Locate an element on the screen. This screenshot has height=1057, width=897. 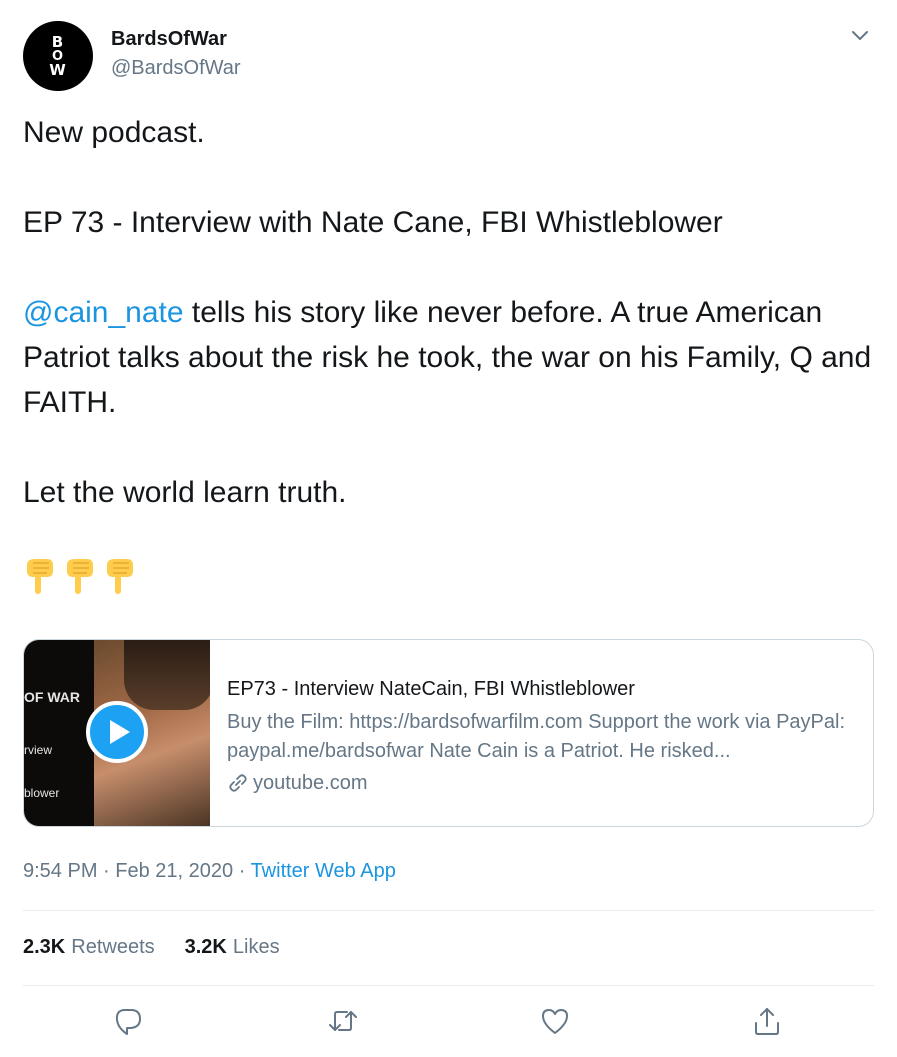
author-name: BardsOfWar is located at coordinates (169, 39).